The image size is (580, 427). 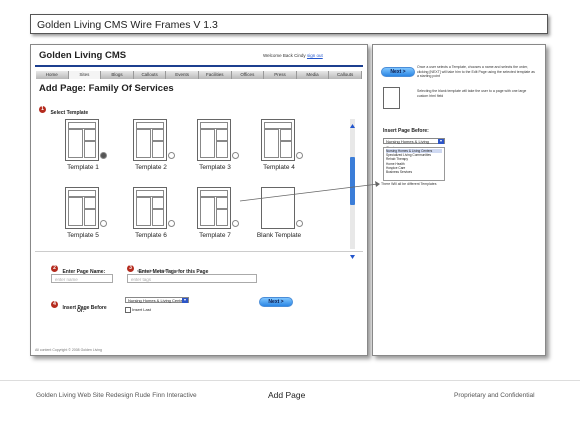 I want to click on footer-divider, so click(x=290, y=380).